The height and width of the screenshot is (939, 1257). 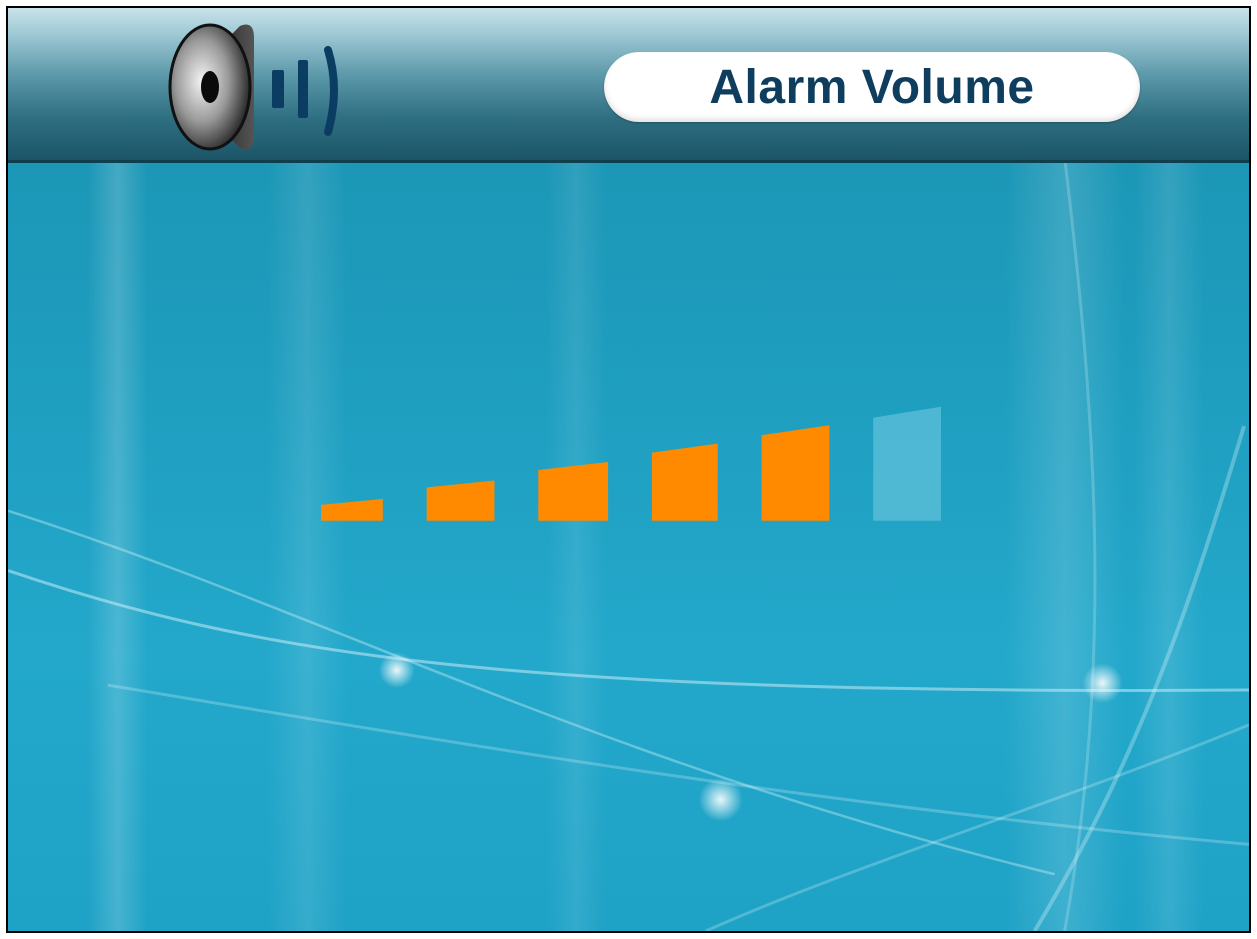 I want to click on page-title: Alarm Volume, so click(x=872, y=87).